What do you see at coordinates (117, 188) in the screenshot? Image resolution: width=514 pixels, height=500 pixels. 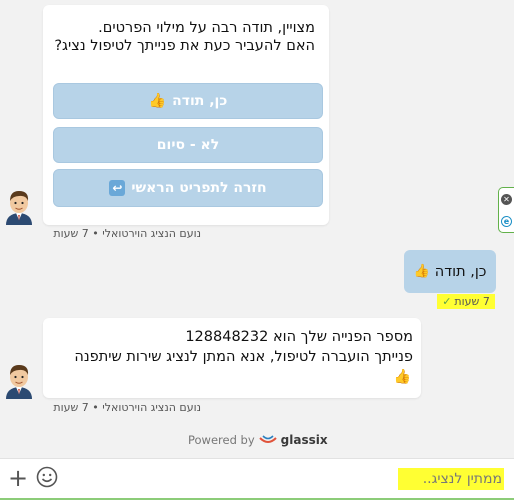 I see `return-arrow-icon: ↩` at bounding box center [117, 188].